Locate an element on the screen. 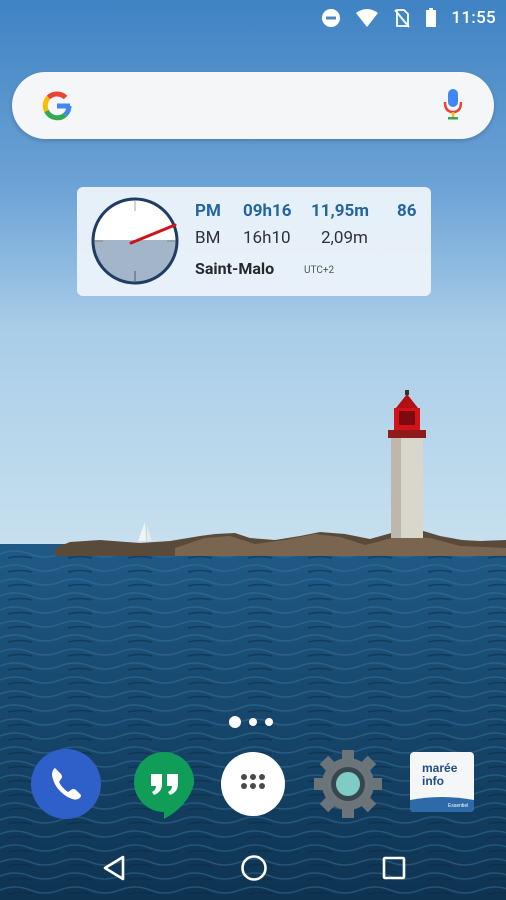 The image size is (506, 900). maree-info-icon-line1: marée is located at coordinates (440, 768).